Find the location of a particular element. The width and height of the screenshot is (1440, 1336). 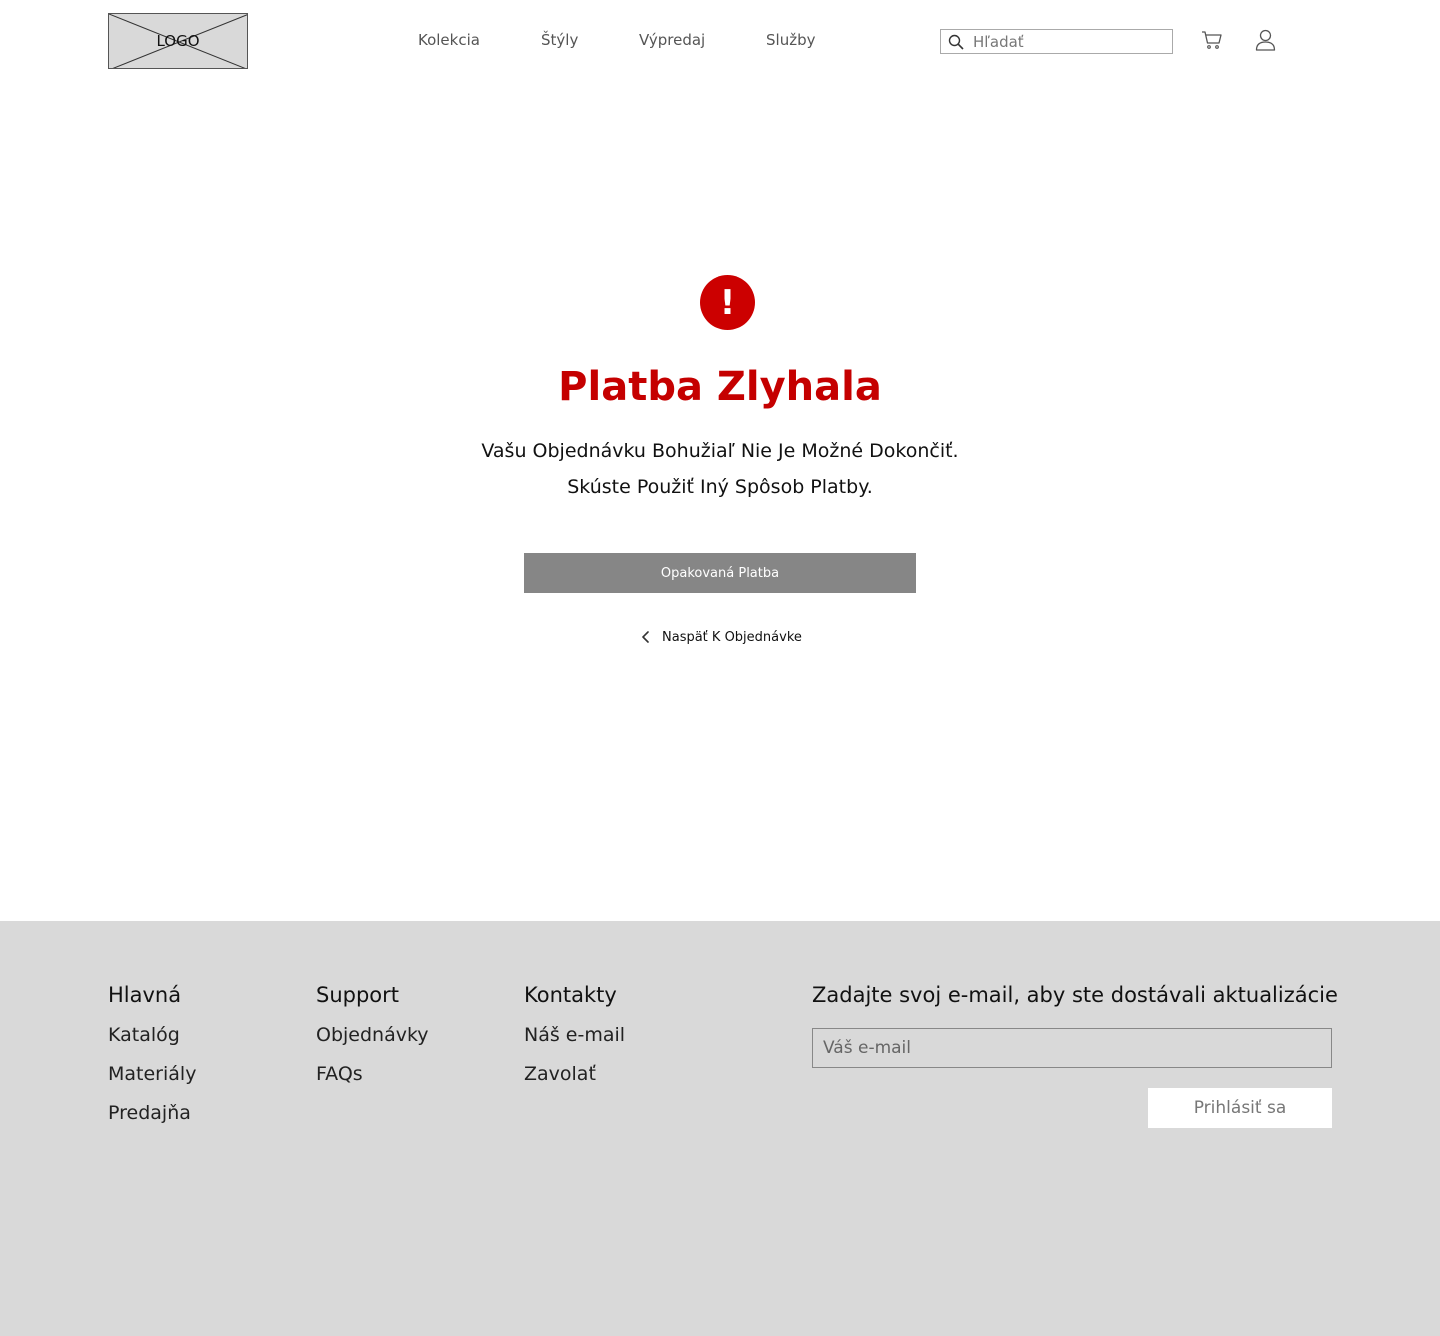

user-icon is located at coordinates (1265, 40).